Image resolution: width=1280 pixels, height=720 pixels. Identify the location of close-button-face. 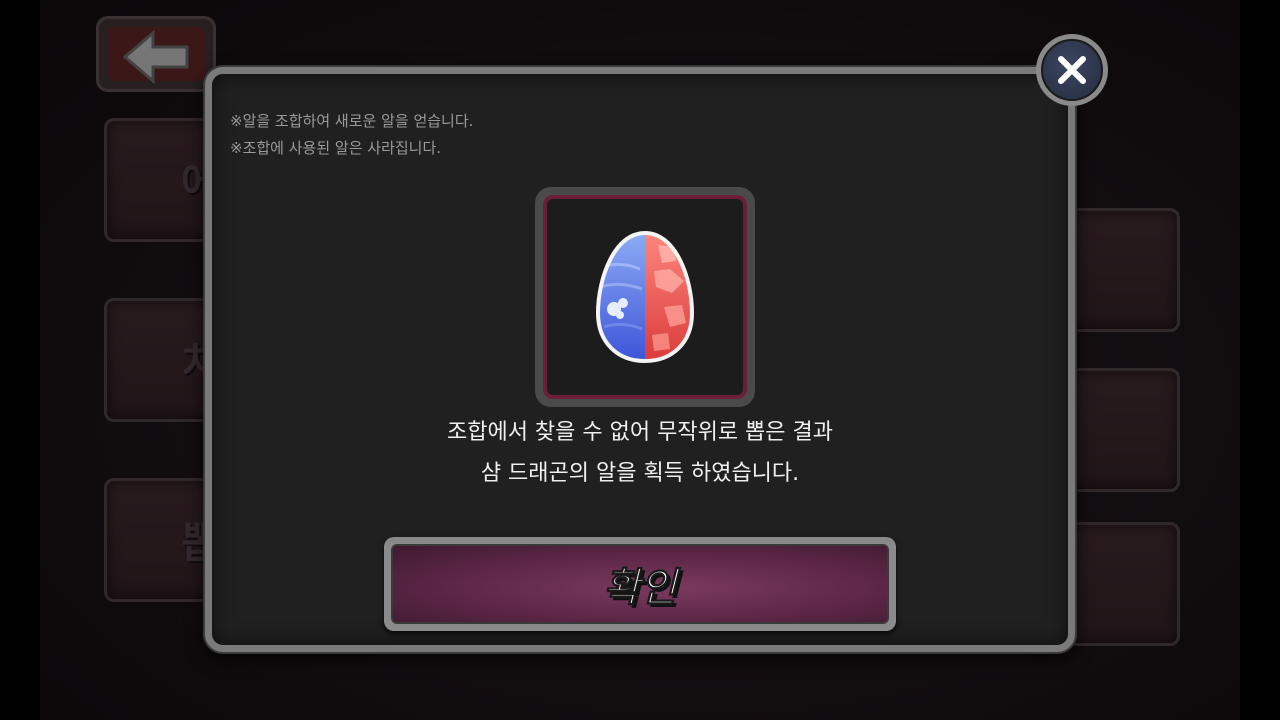
(1072, 70).